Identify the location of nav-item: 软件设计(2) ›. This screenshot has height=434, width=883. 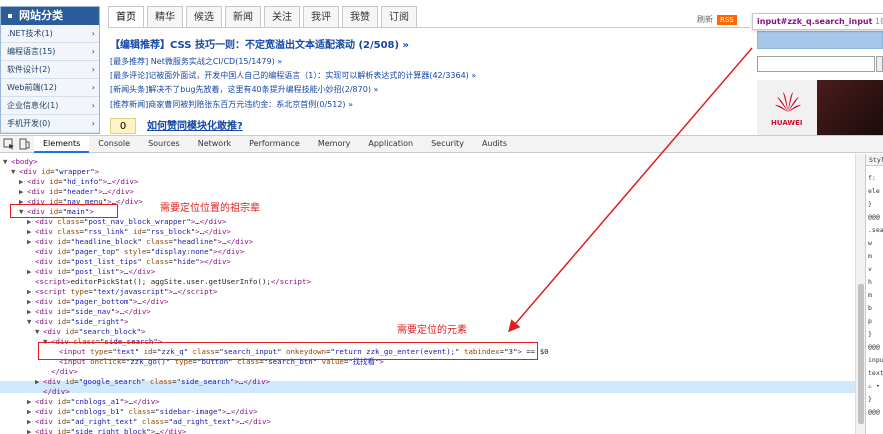
(50, 70).